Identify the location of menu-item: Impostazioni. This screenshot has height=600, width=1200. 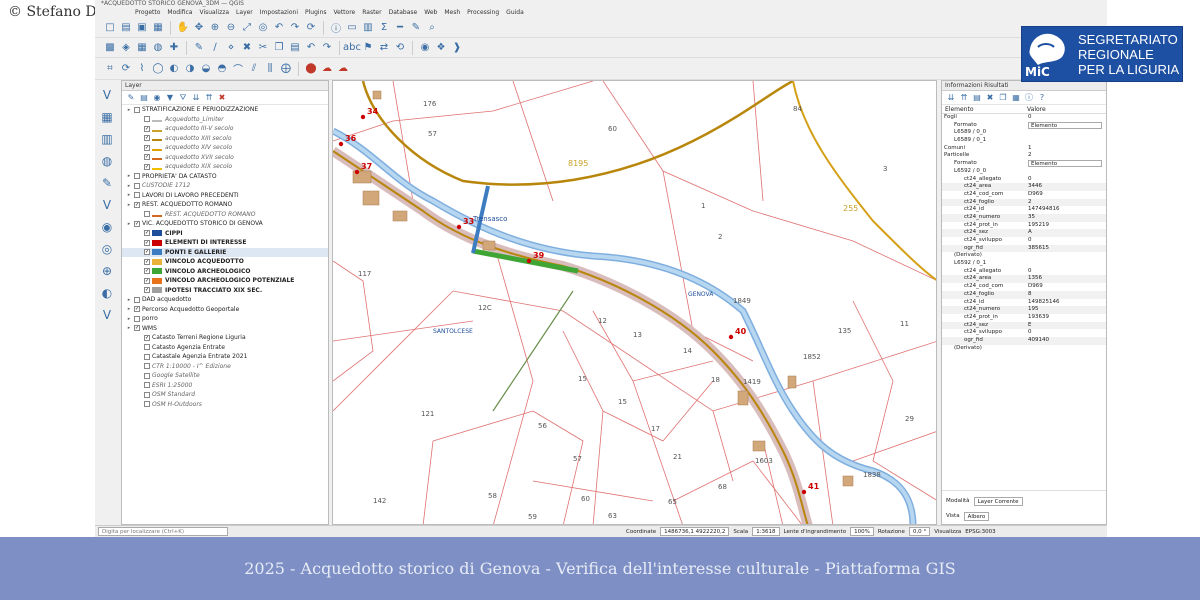
(279, 12).